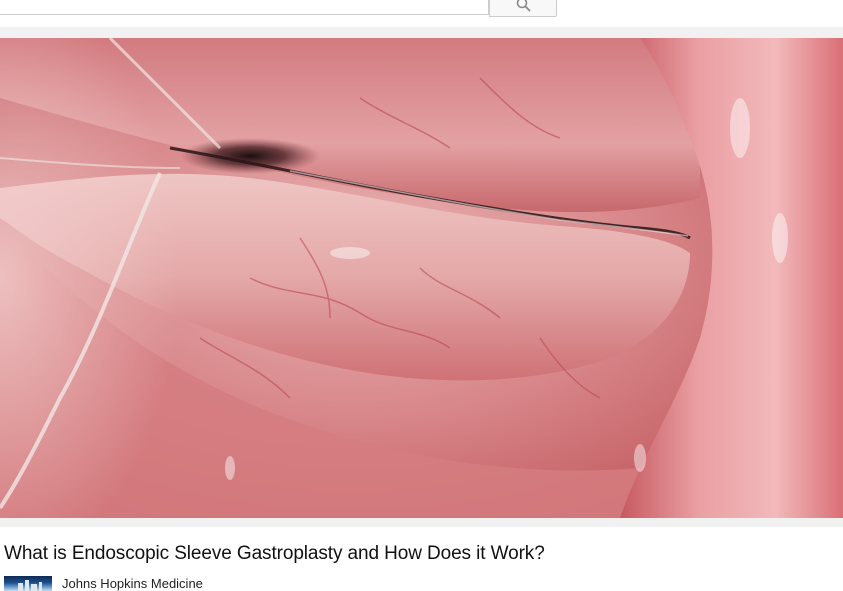  I want to click on search-icon, so click(523, 6).